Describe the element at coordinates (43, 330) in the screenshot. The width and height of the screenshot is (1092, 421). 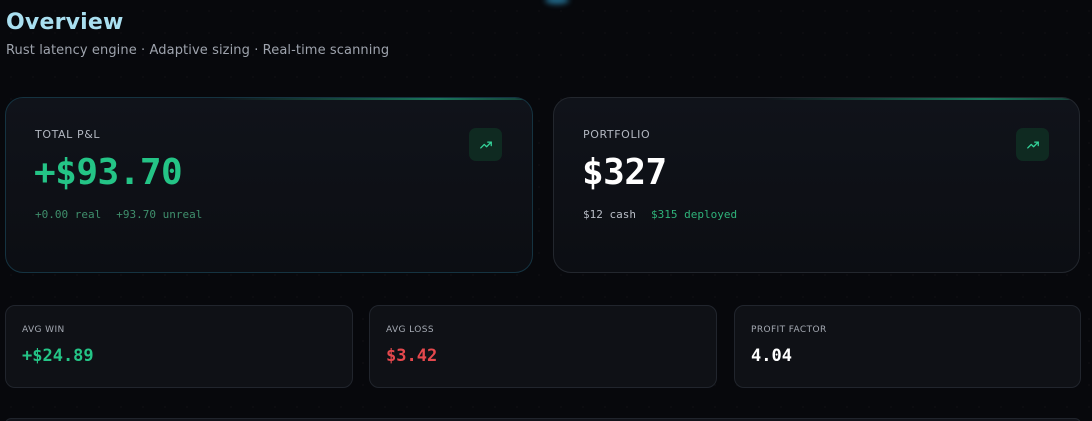
I see `avg-win-label: AVG WIN` at that location.